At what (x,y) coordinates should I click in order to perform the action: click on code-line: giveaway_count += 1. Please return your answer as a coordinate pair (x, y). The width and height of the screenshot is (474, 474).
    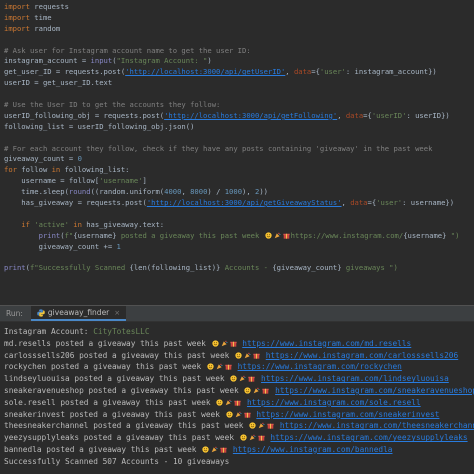
    Looking at the image, I should click on (231, 247).